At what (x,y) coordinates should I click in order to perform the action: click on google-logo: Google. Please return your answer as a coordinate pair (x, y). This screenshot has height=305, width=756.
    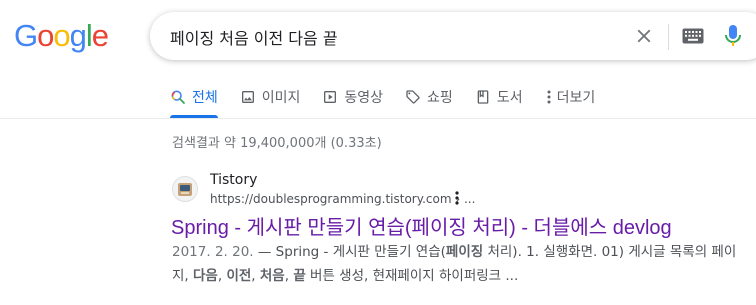
    Looking at the image, I should click on (61, 36).